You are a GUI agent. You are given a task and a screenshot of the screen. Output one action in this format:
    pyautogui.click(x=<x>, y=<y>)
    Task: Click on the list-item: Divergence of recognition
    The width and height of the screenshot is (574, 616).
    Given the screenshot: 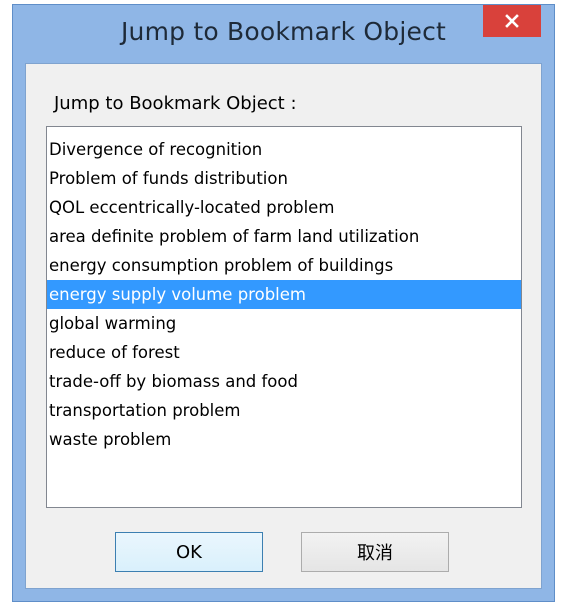 What is the action you would take?
    pyautogui.click(x=284, y=149)
    